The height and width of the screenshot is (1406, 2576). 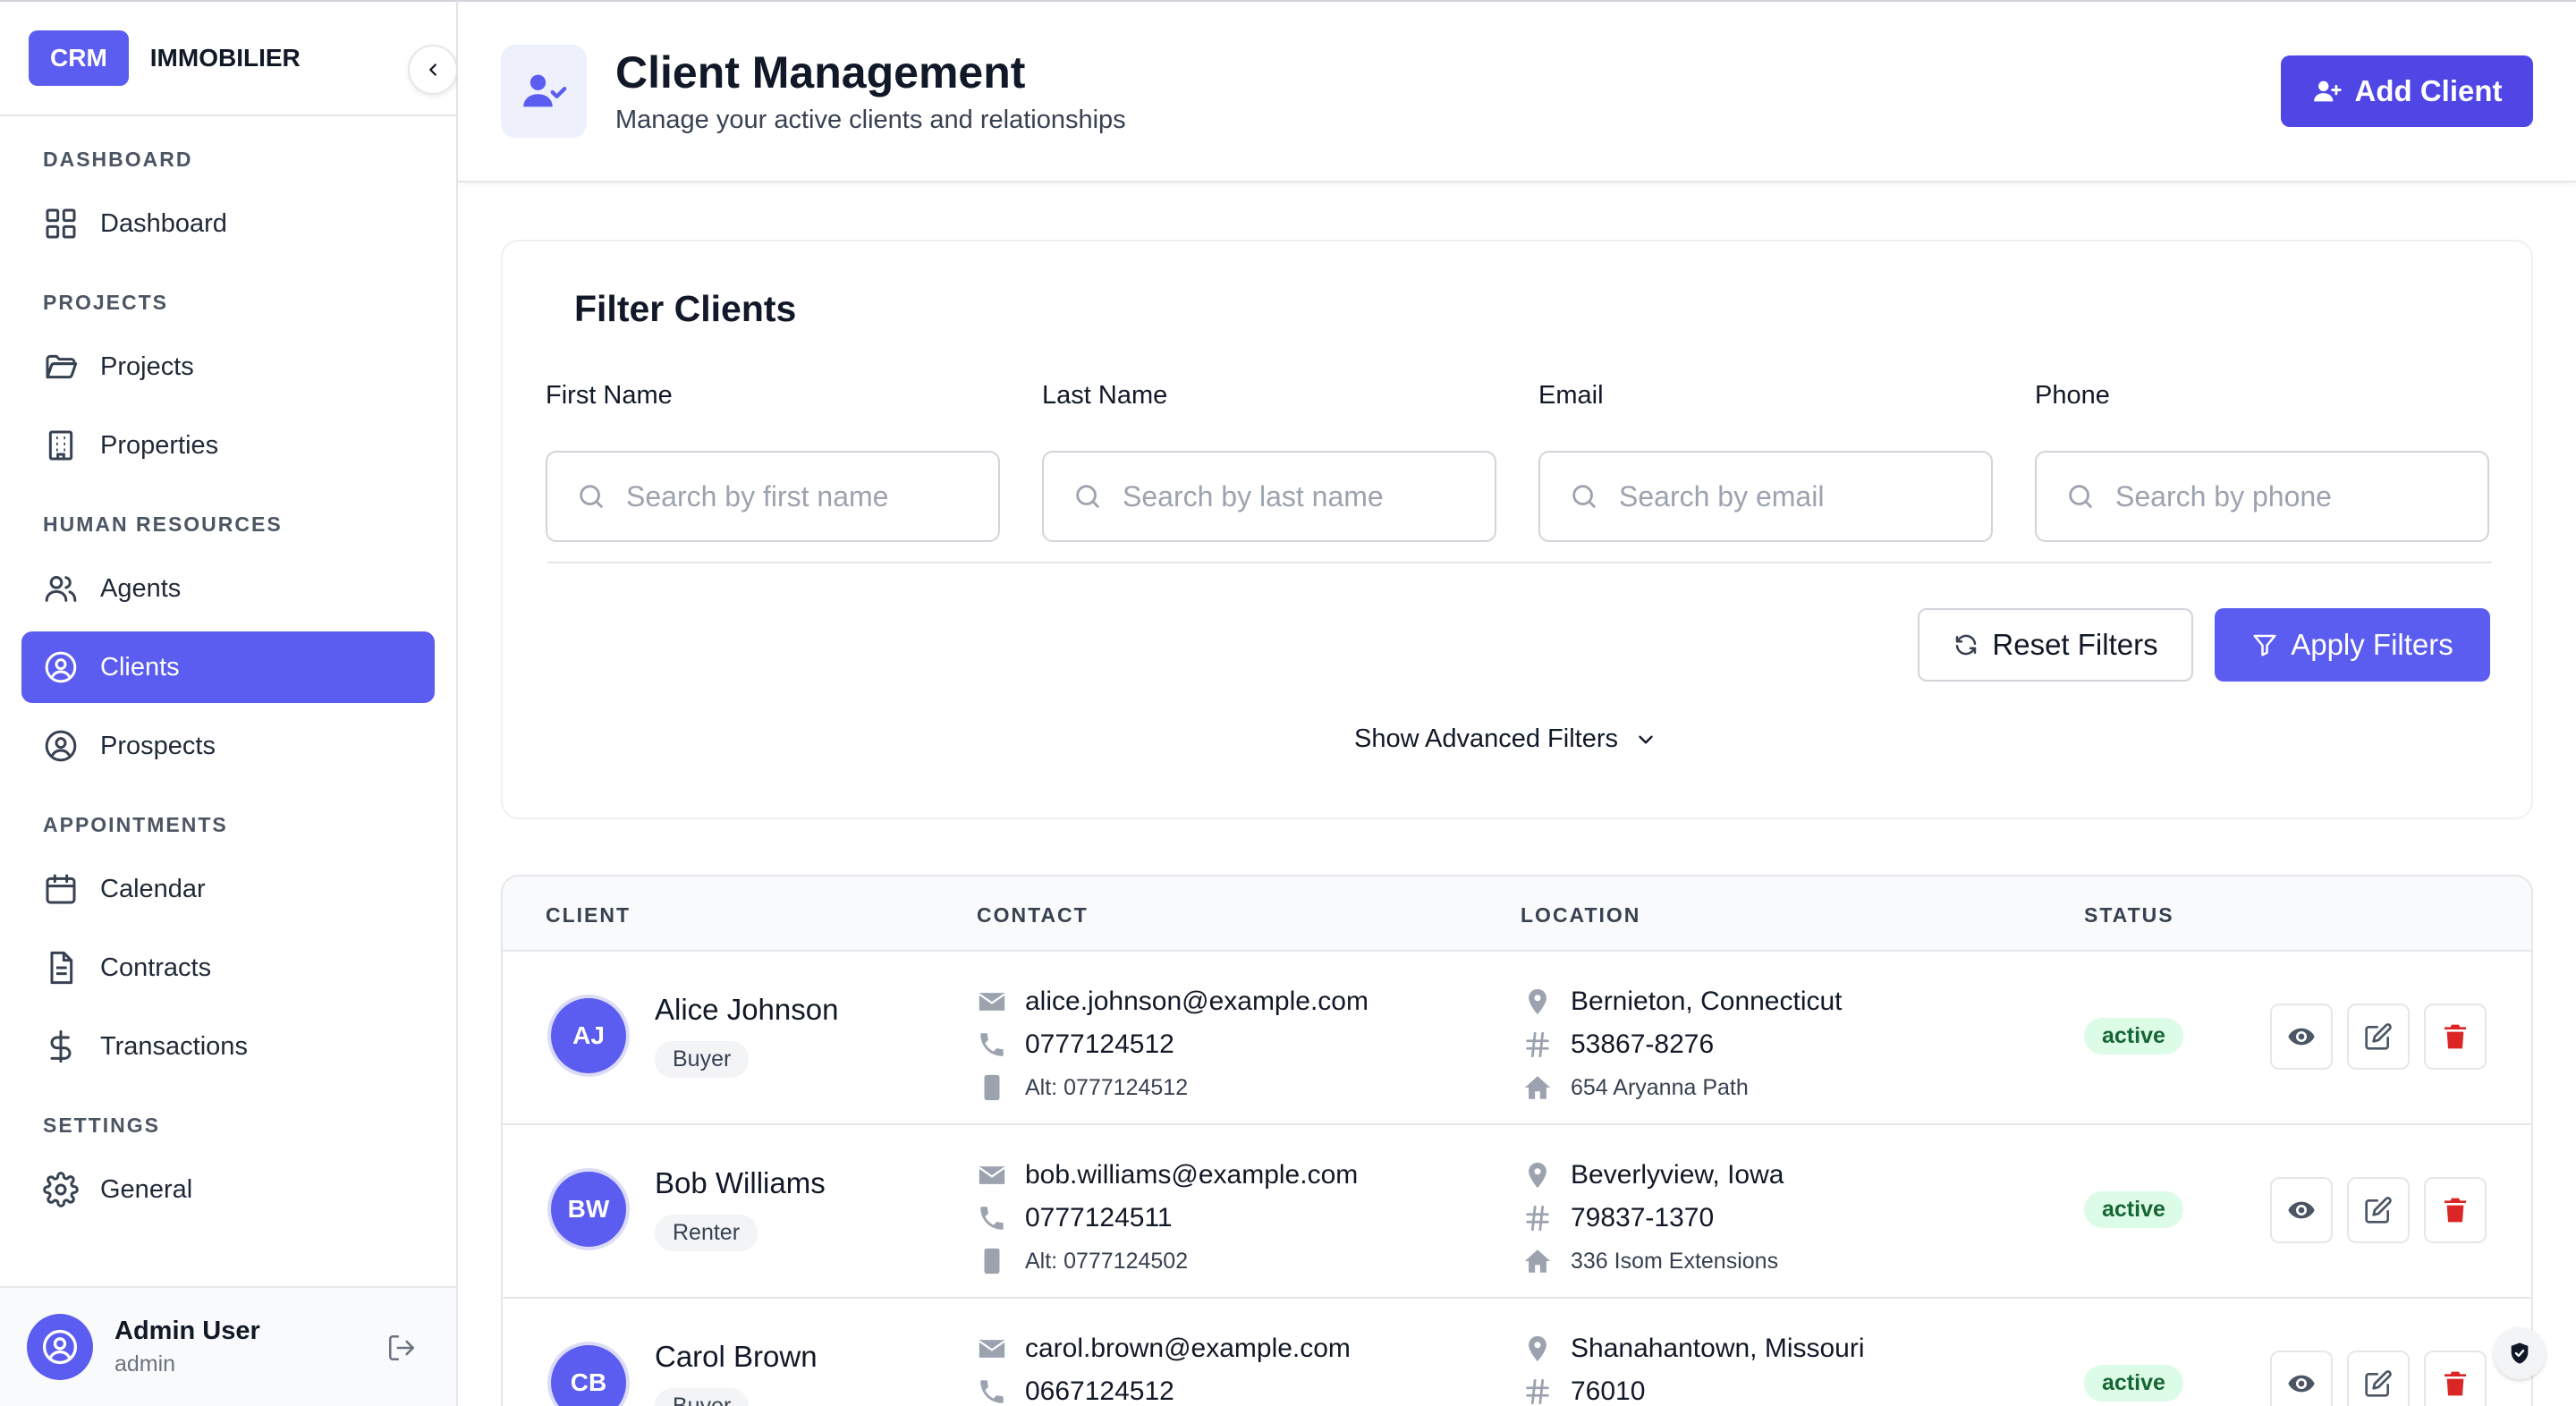 What do you see at coordinates (992, 1262) in the screenshot?
I see `mobile-icon` at bounding box center [992, 1262].